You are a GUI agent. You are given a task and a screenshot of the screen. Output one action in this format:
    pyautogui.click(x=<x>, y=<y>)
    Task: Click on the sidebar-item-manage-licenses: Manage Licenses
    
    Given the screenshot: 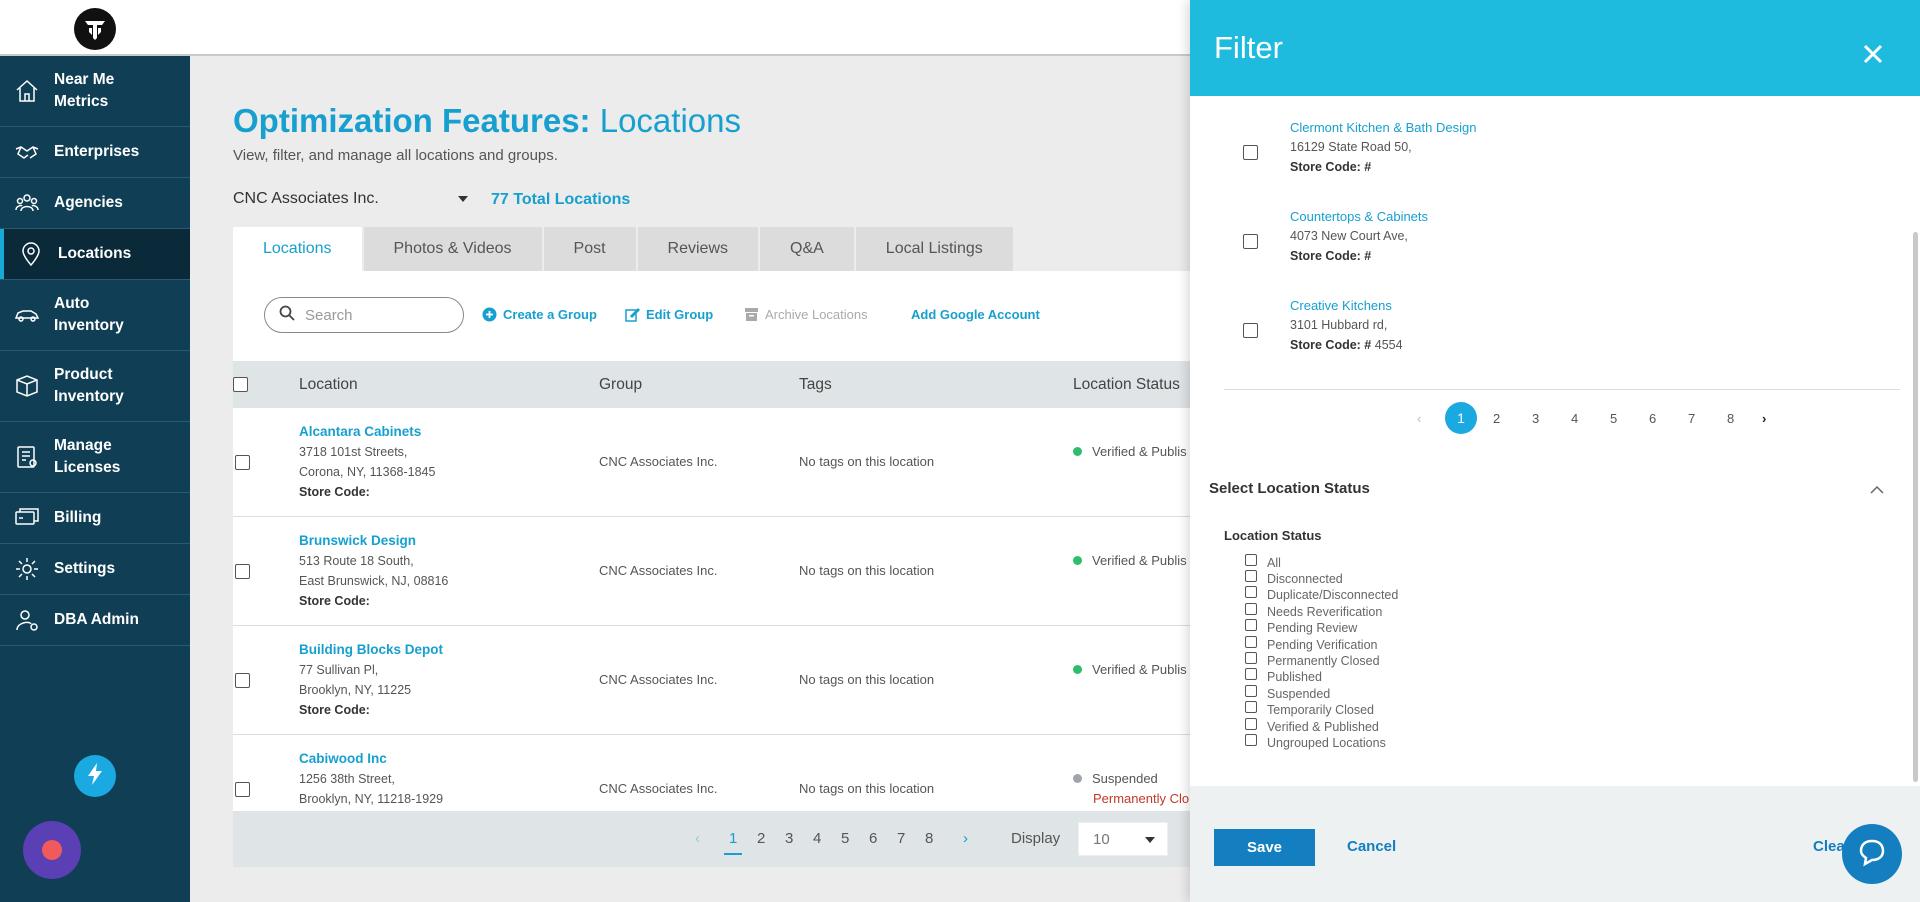 What is the action you would take?
    pyautogui.click(x=95, y=457)
    